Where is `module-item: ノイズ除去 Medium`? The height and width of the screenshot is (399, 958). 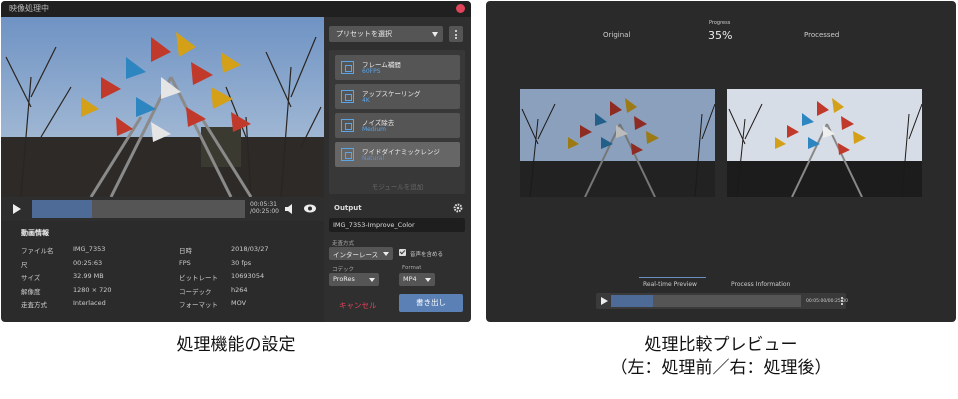
module-item: ノイズ除去 Medium is located at coordinates (397, 125).